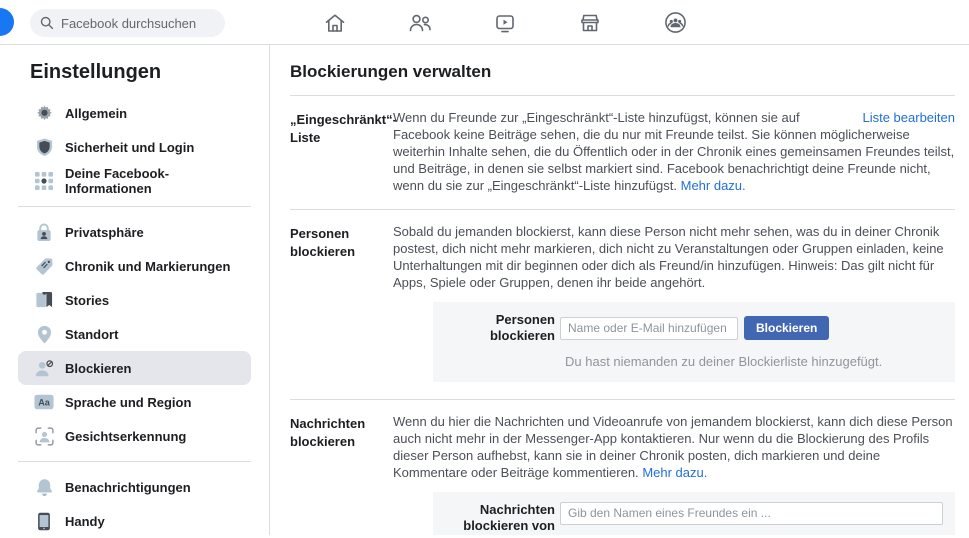 The height and width of the screenshot is (538, 969). I want to click on sidebar-item-facebook-informationen: Deine Facebook-Informationen, so click(134, 181).